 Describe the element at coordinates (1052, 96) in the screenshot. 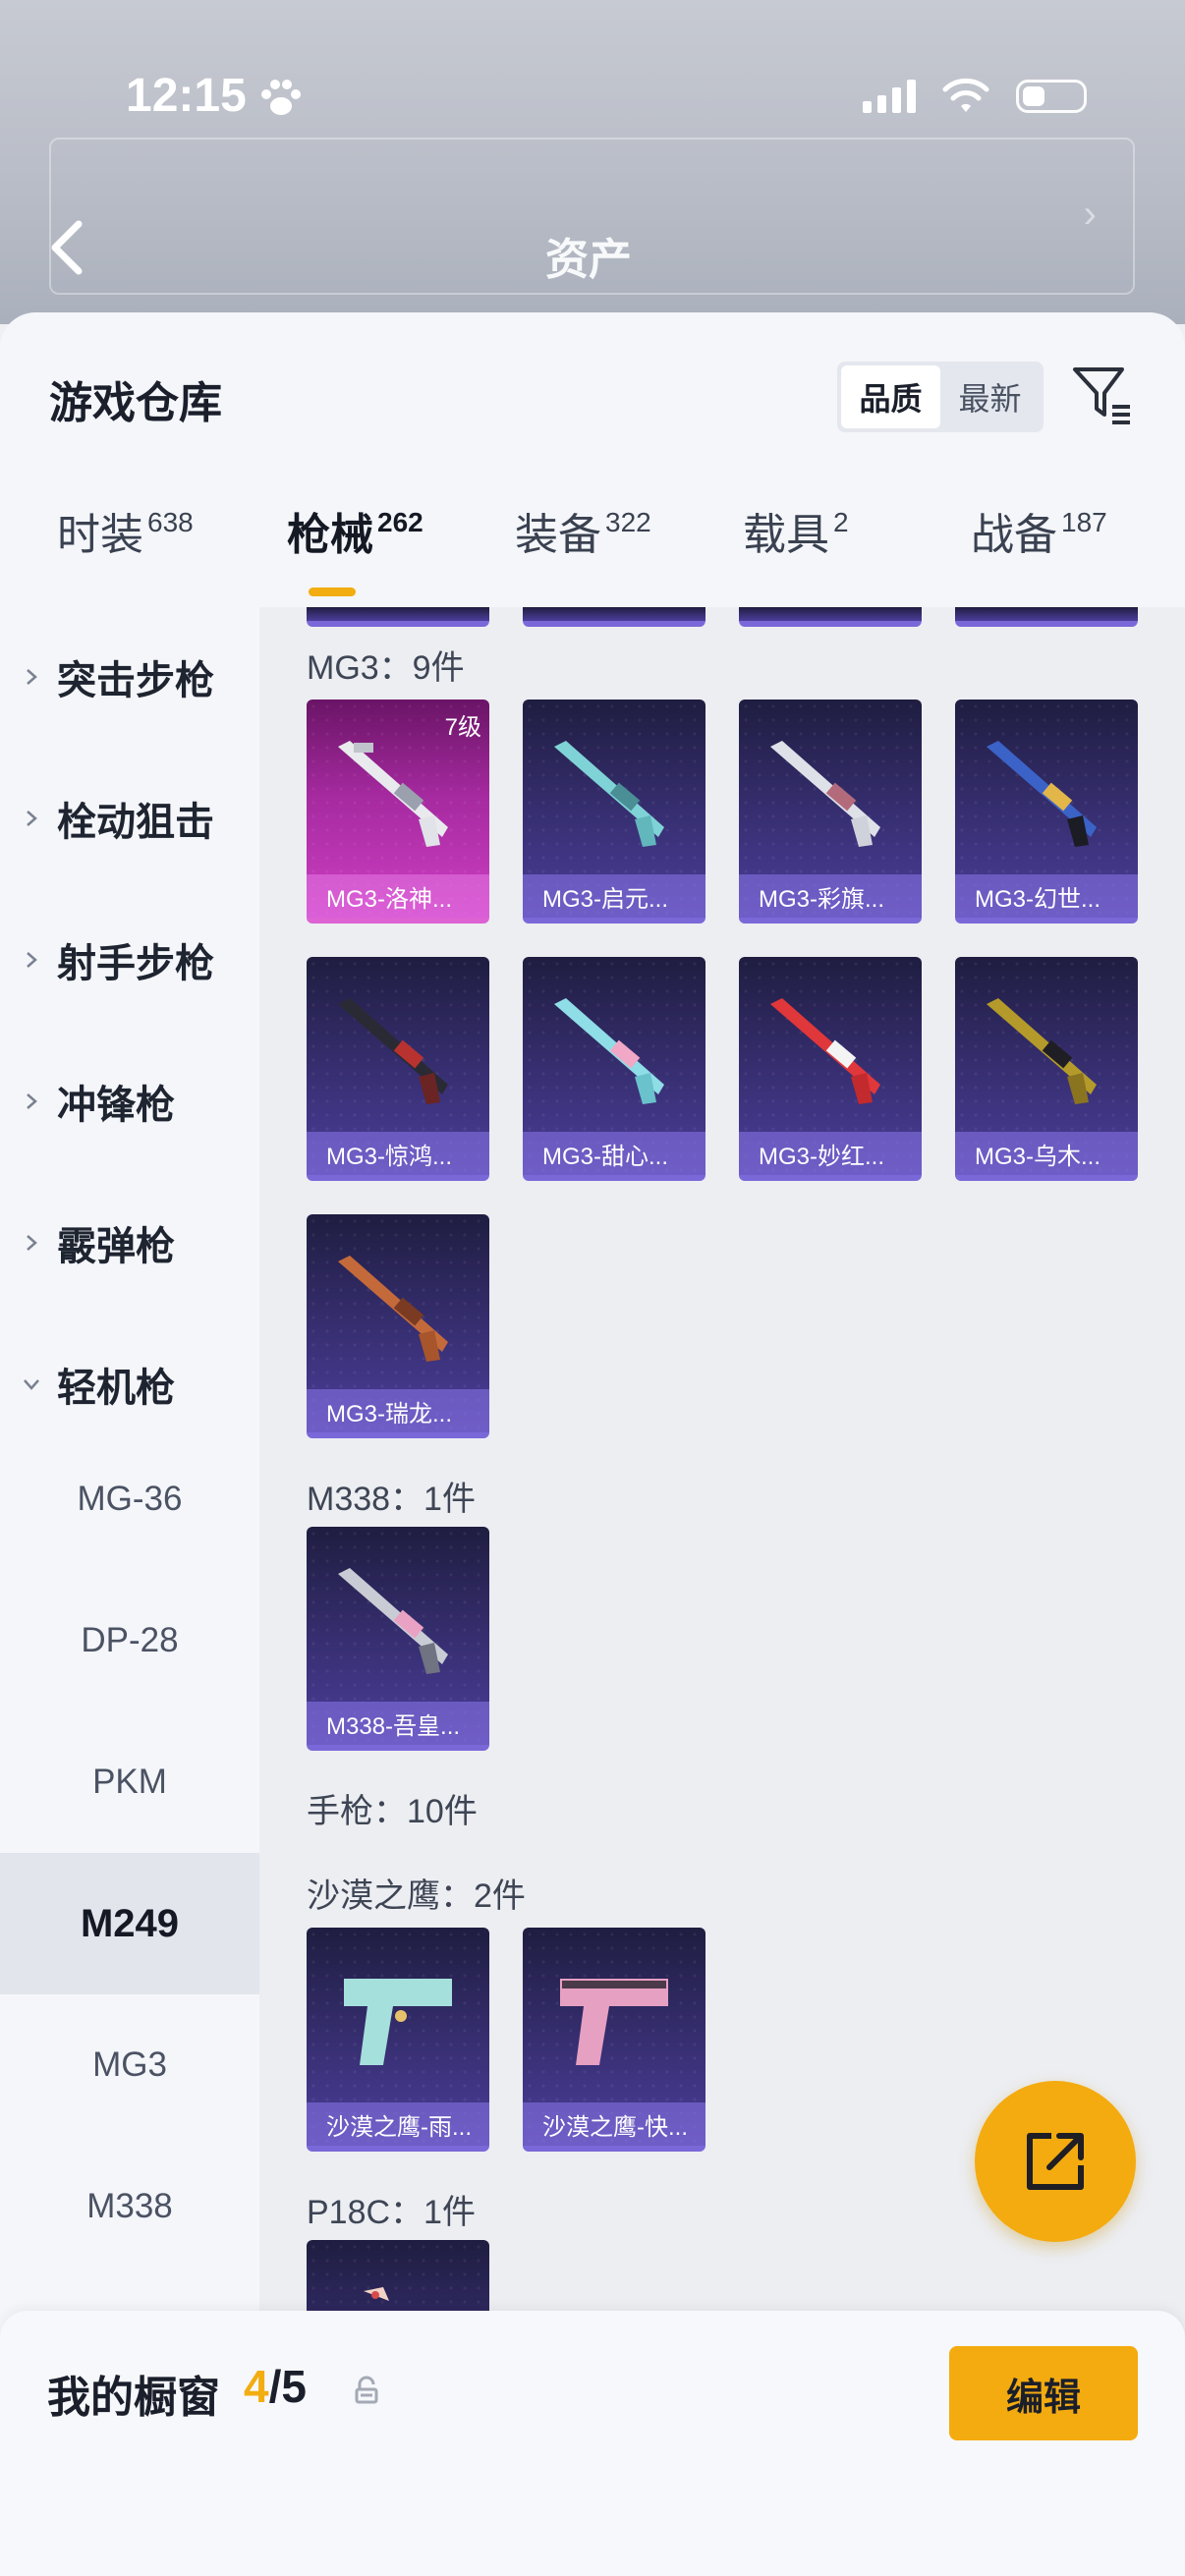

I see `battery-icon` at that location.